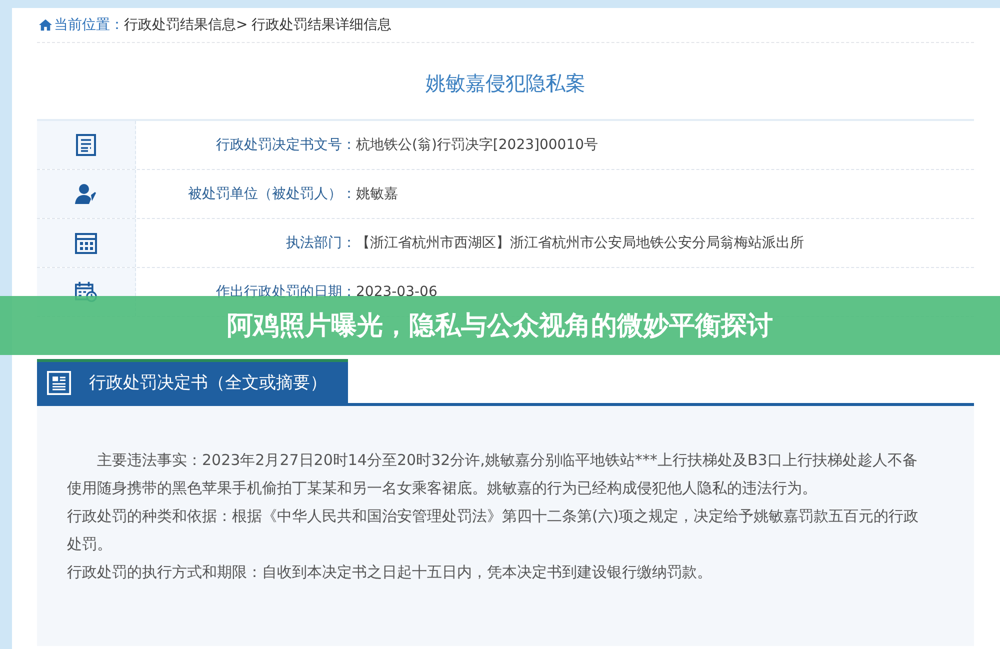 The height and width of the screenshot is (649, 1000). I want to click on person-icon, so click(86, 194).